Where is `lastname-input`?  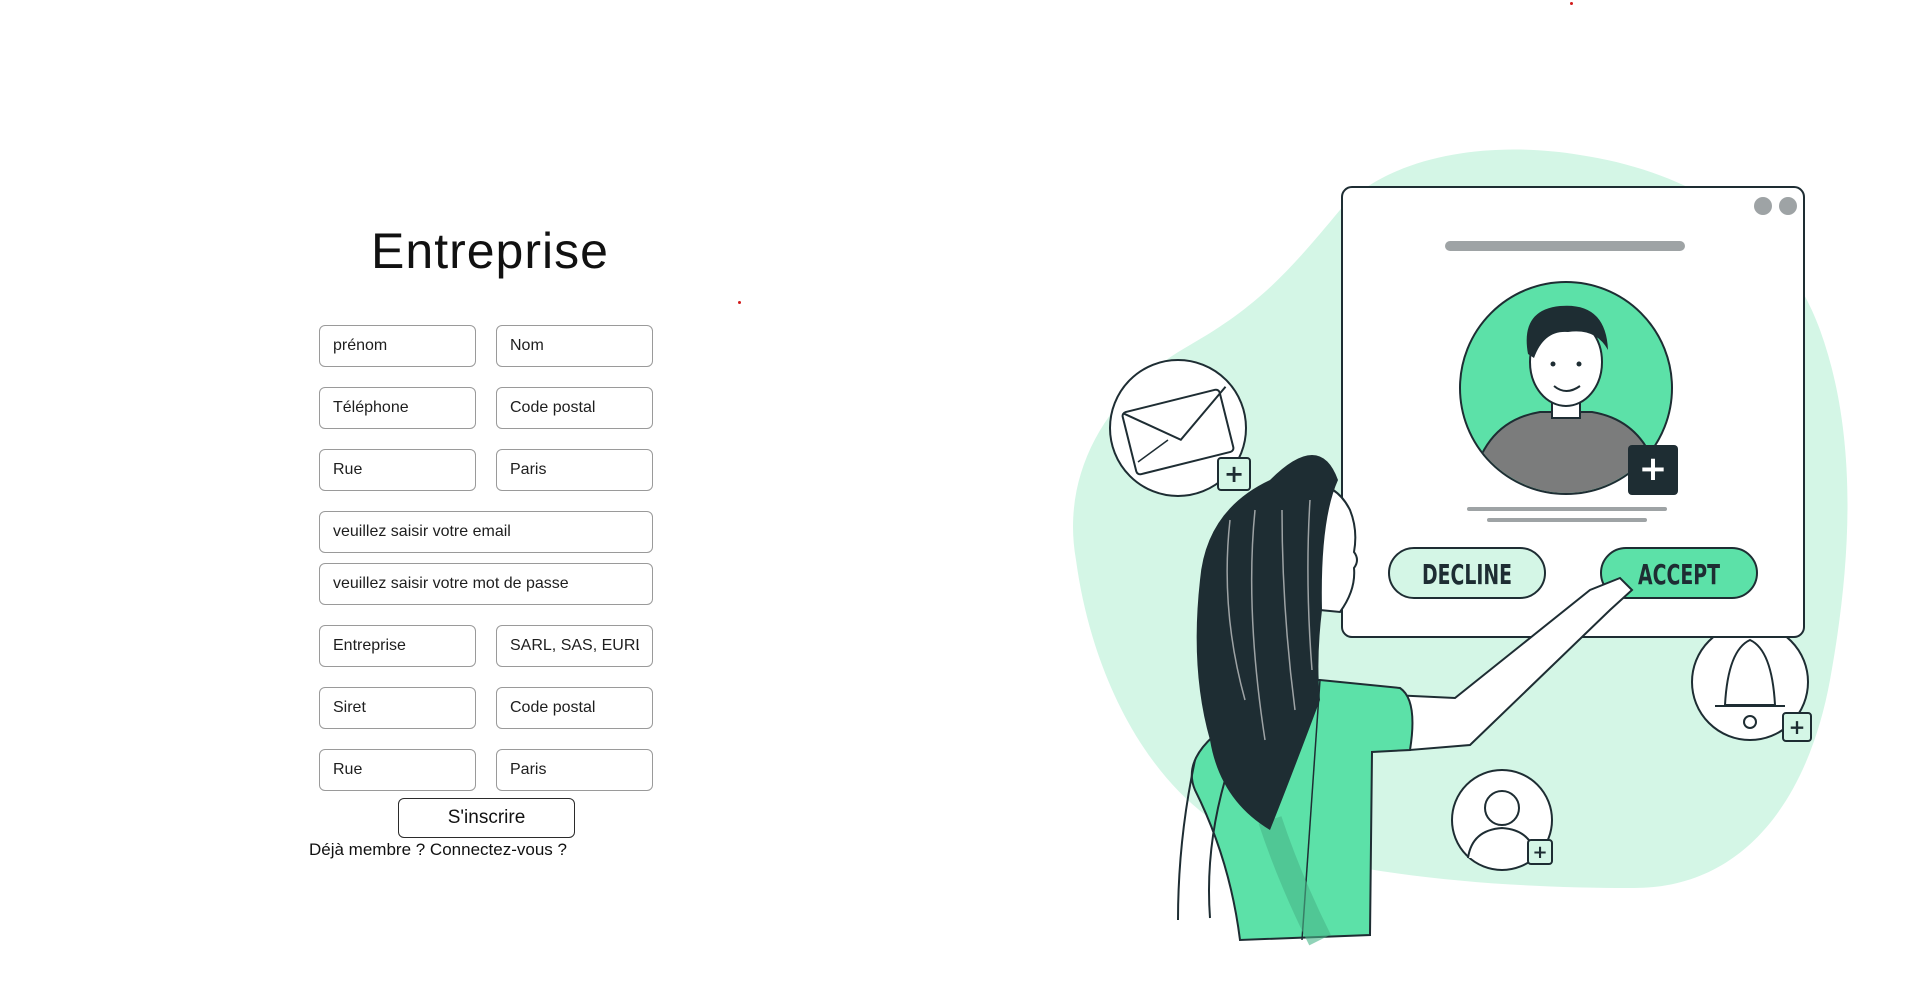 lastname-input is located at coordinates (574, 346).